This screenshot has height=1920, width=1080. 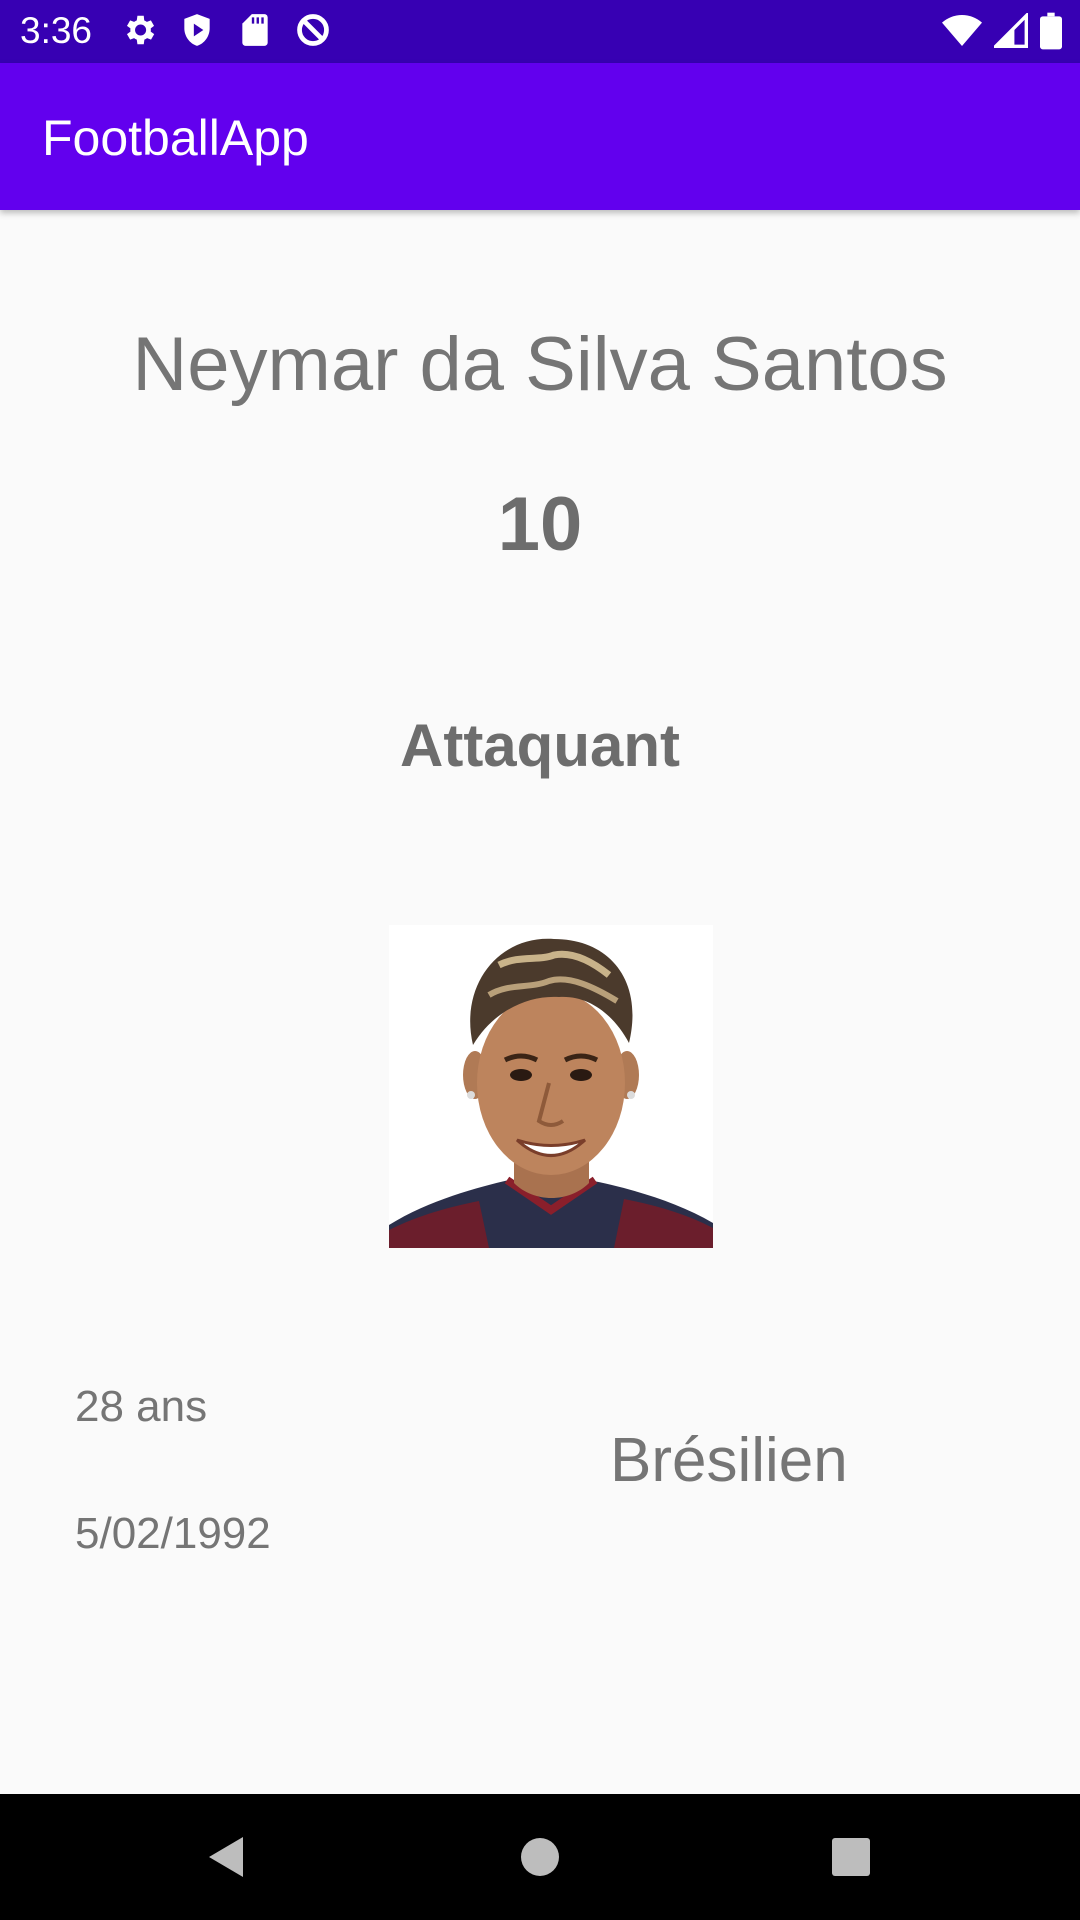 I want to click on app-bar: FootballApp, so click(x=540, y=136).